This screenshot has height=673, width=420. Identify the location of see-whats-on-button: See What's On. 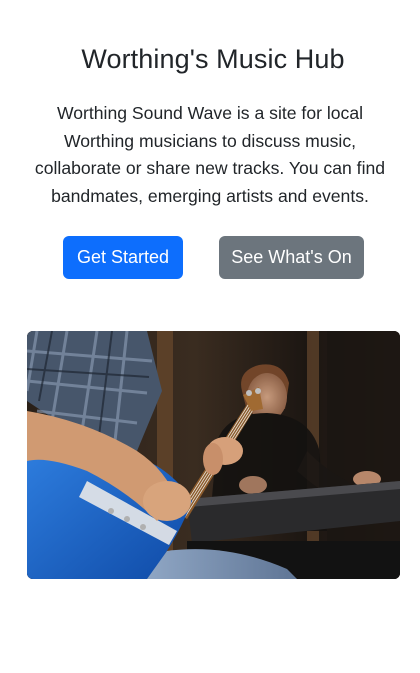
(291, 257).